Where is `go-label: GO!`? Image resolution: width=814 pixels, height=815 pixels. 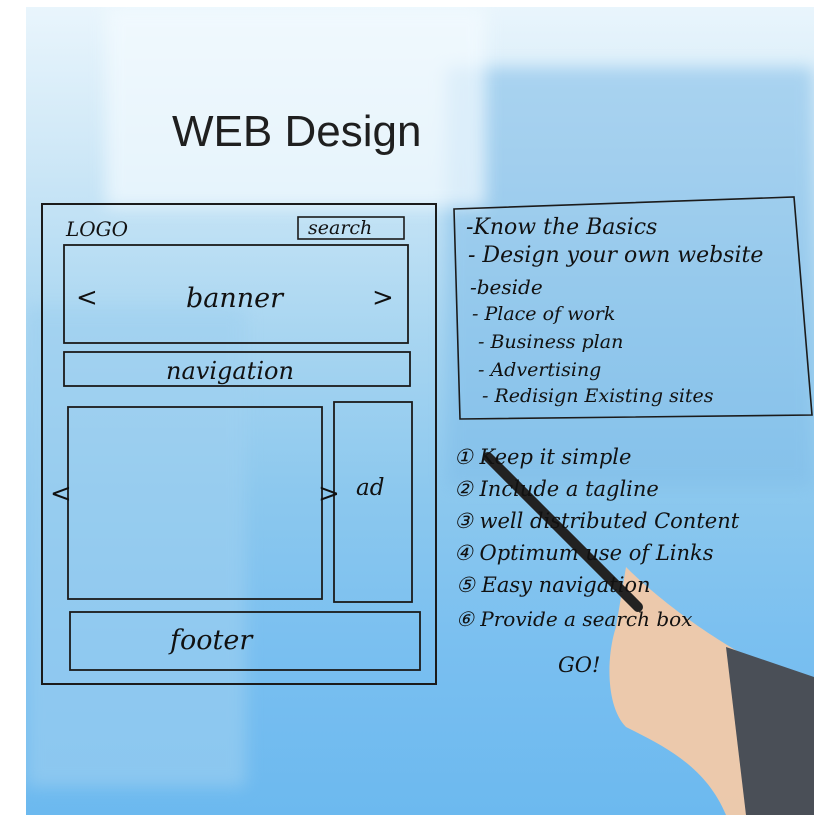
go-label: GO! is located at coordinates (579, 665).